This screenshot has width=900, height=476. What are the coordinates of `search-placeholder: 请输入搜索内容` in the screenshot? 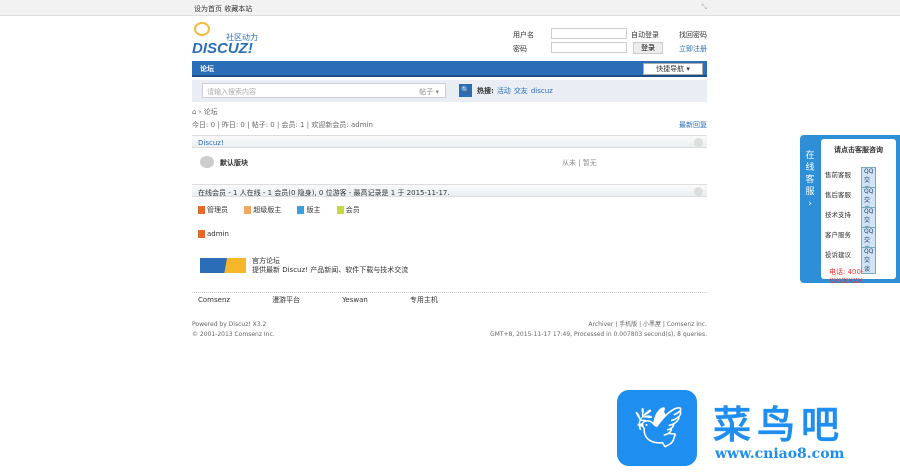 It's located at (231, 92).